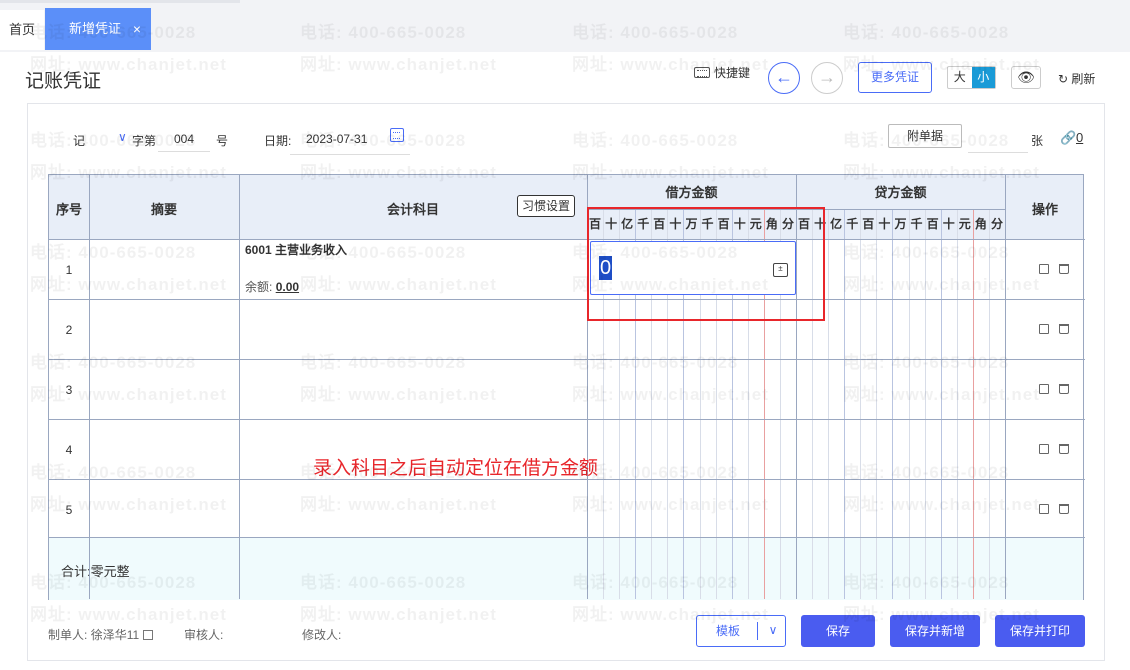  What do you see at coordinates (895, 77) in the screenshot?
I see `more-vouchers-button: 更多凭证` at bounding box center [895, 77].